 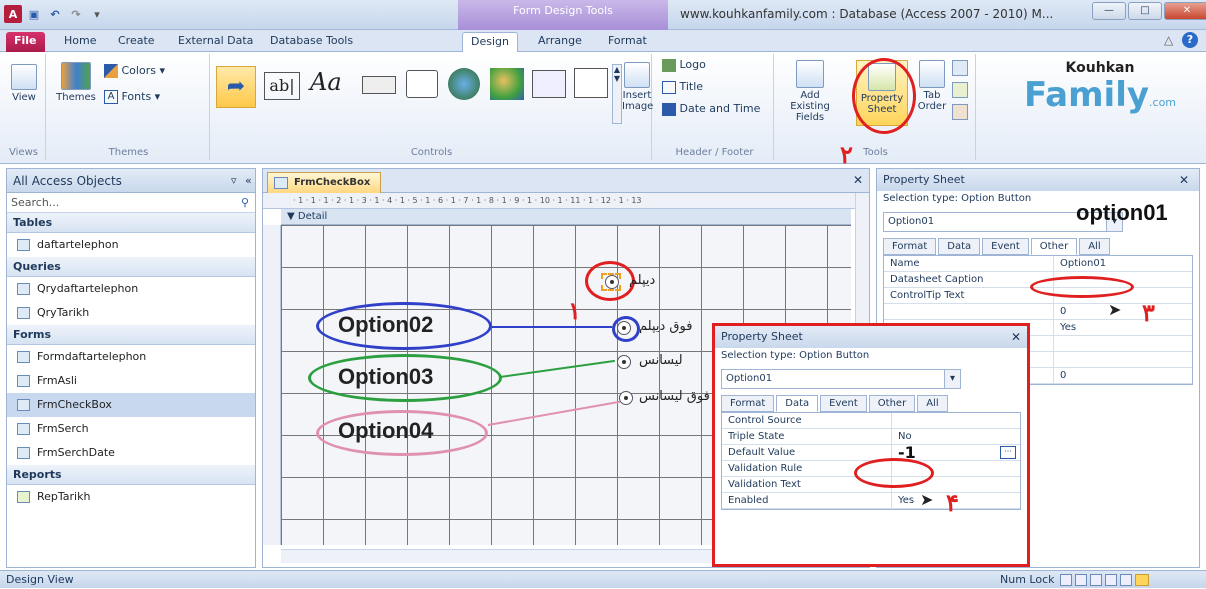 What do you see at coordinates (131, 335) in the screenshot?
I see `nav-section-forms: Forms` at bounding box center [131, 335].